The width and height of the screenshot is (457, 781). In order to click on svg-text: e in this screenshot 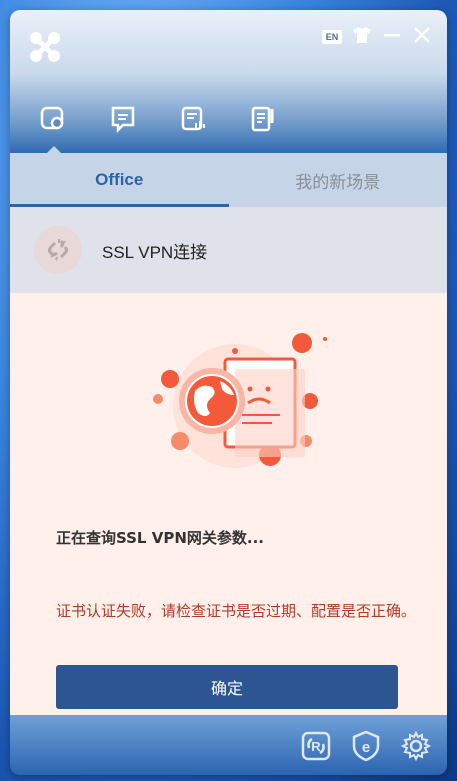, I will do `click(366, 747)`.